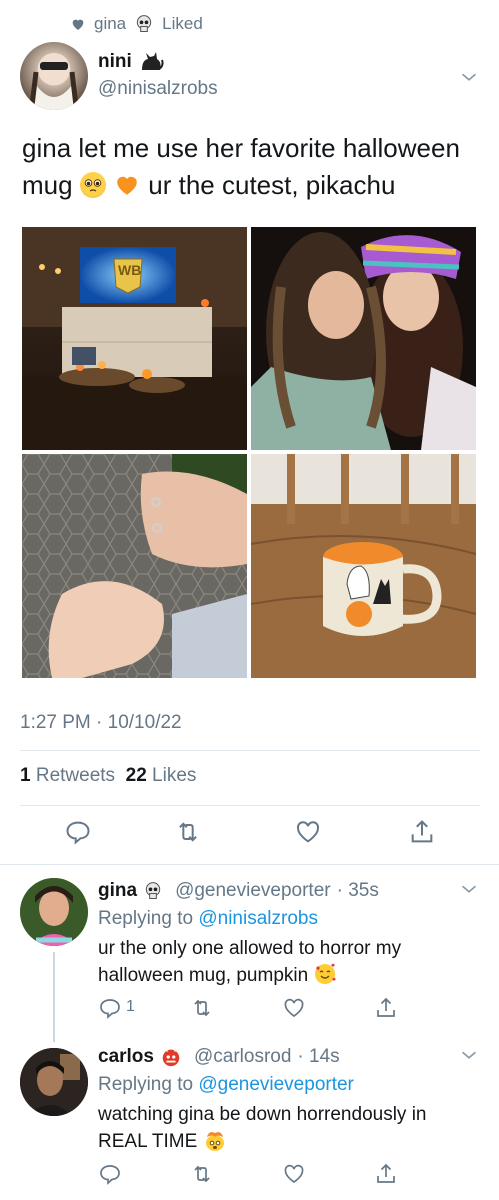  What do you see at coordinates (134, 566) in the screenshot?
I see `photo-pinky-promise` at bounding box center [134, 566].